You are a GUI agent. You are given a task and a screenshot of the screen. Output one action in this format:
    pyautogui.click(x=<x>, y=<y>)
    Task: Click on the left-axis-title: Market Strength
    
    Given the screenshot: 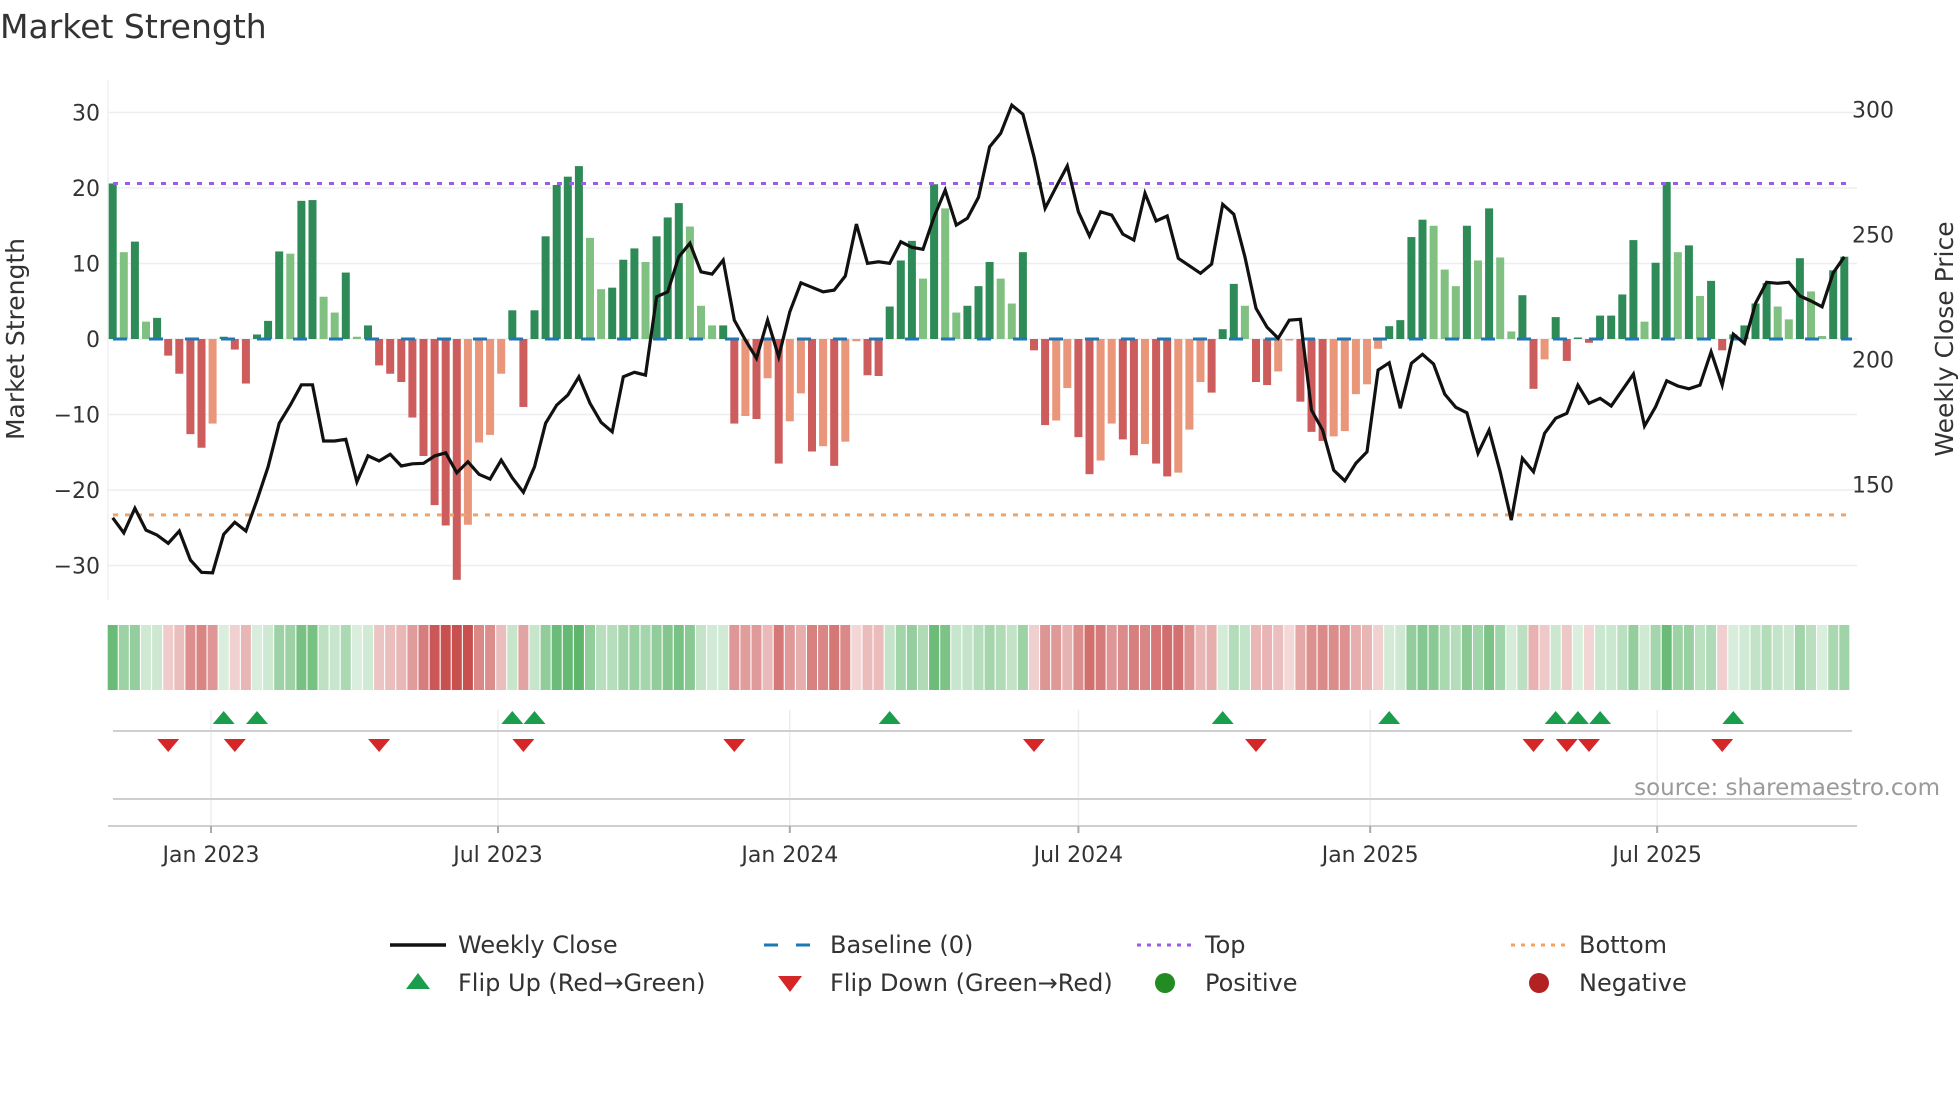 What is the action you would take?
    pyautogui.click(x=15, y=339)
    